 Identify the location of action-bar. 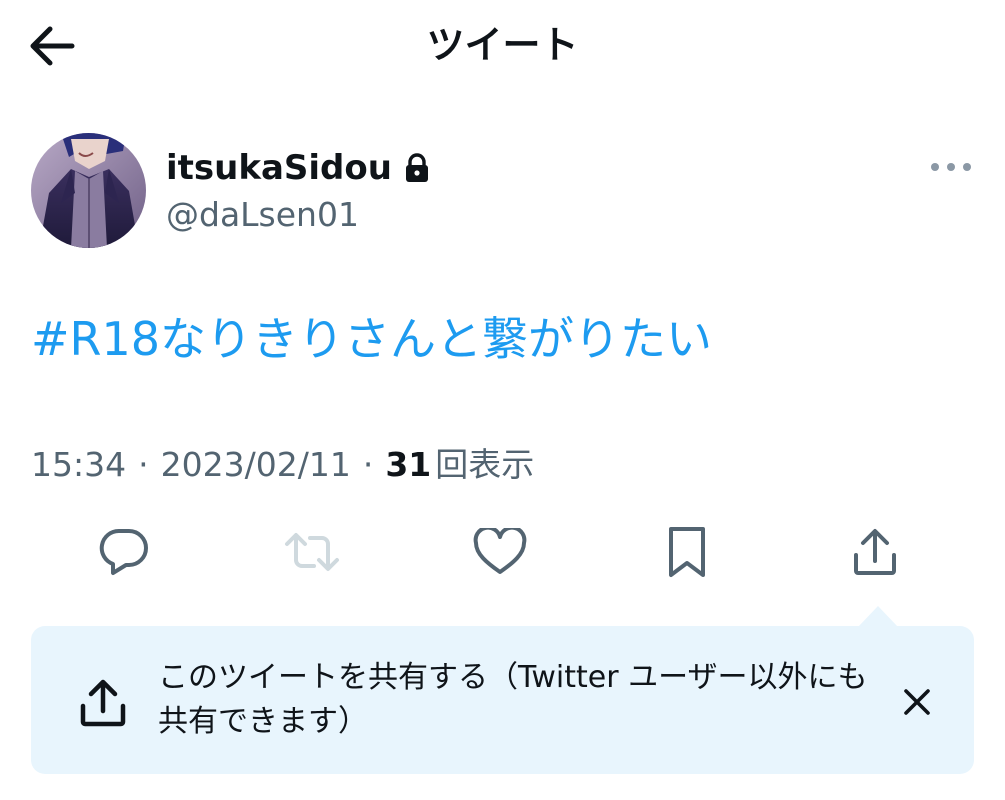
(502, 553).